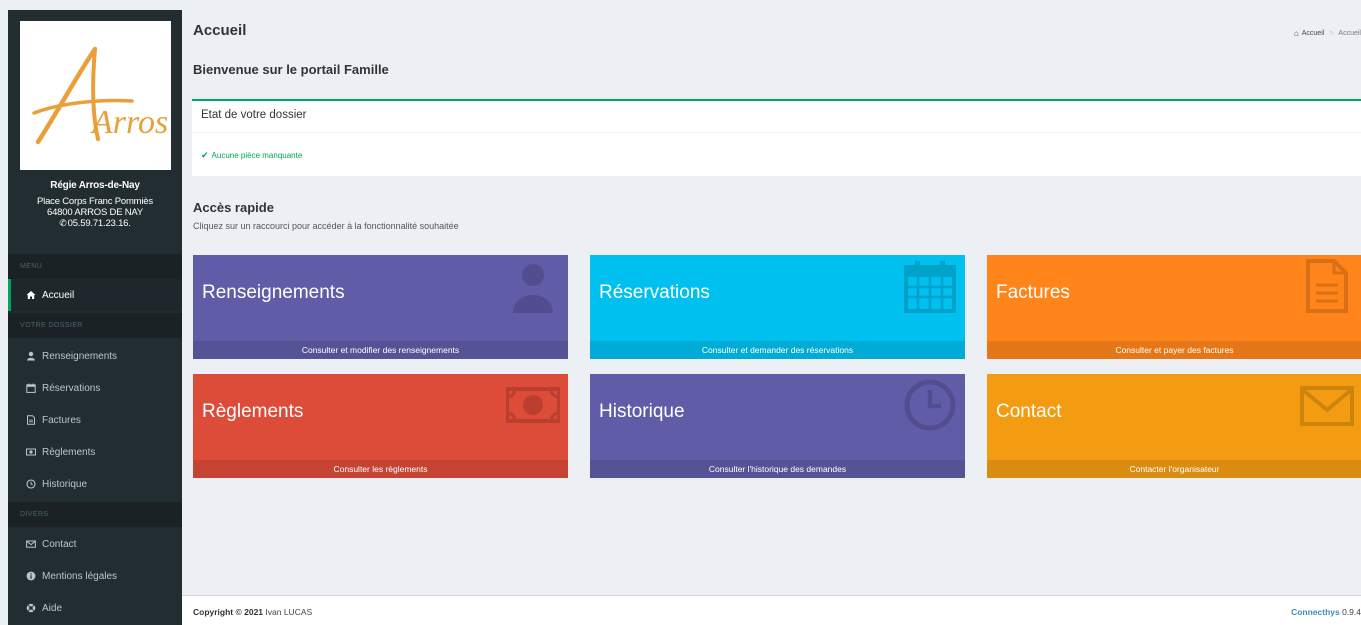  What do you see at coordinates (95, 266) in the screenshot?
I see `menu-section-header: MENU` at bounding box center [95, 266].